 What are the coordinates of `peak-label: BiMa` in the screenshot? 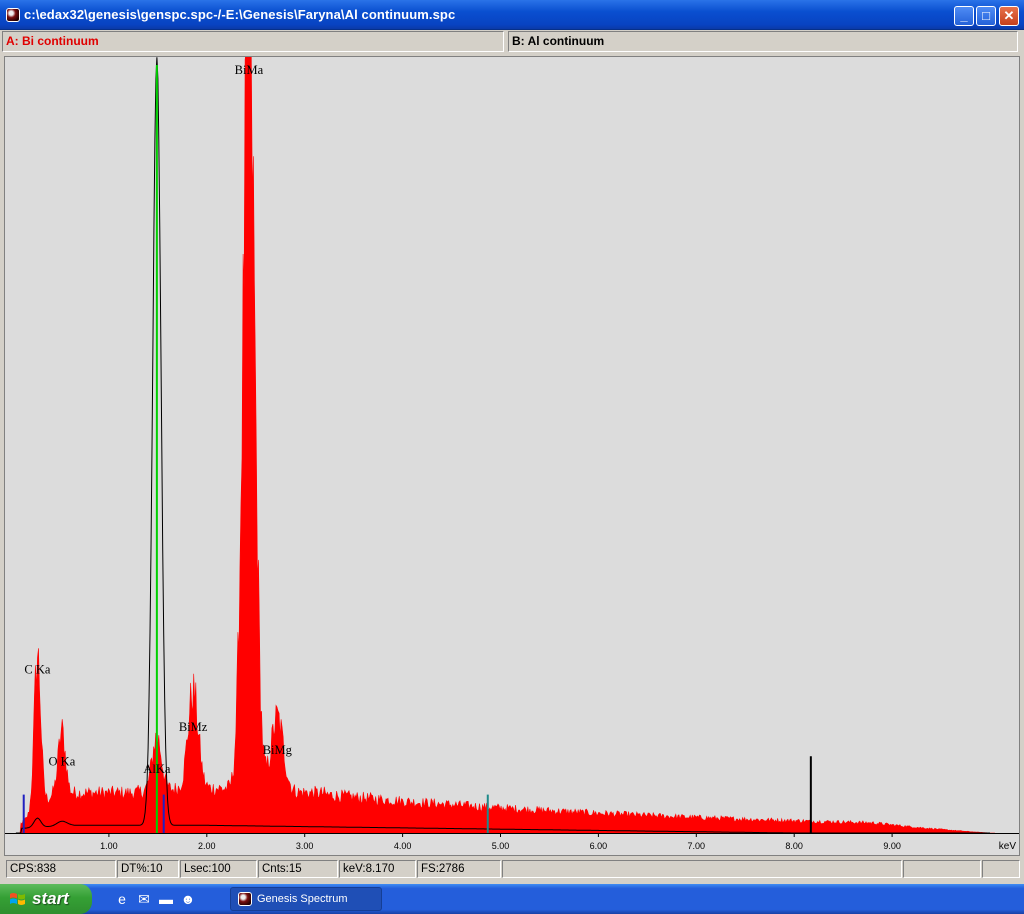 It's located at (249, 70).